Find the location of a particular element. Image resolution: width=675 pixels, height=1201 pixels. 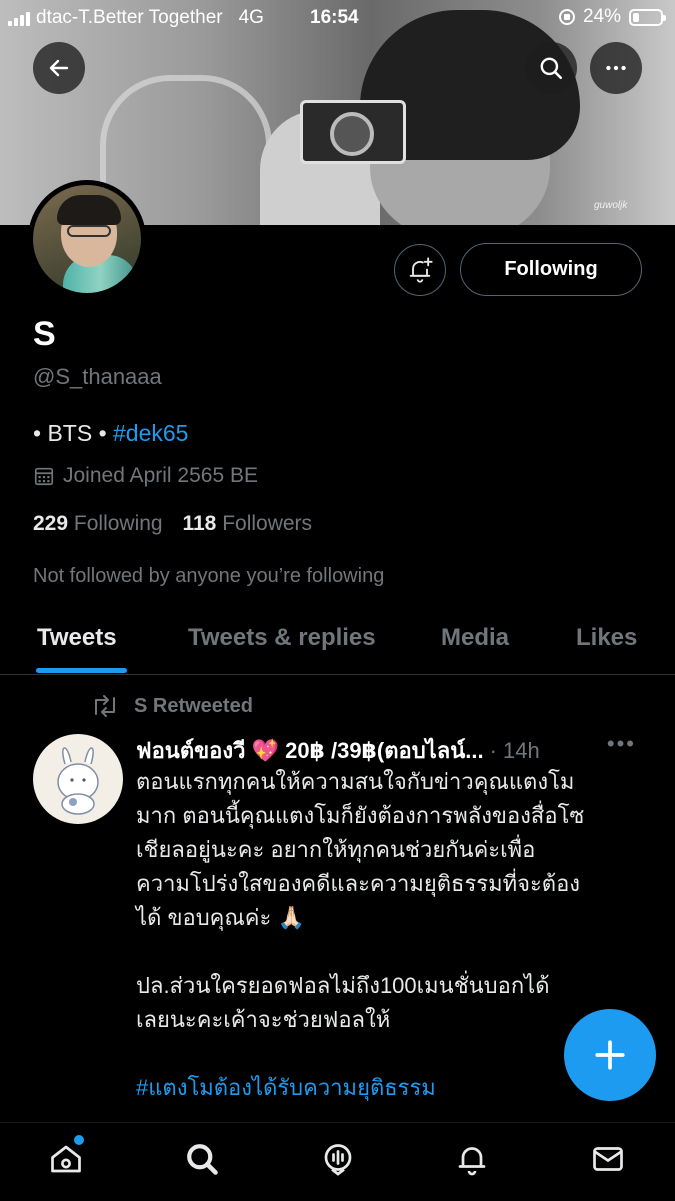

status-bar: dtac-T.Better Together 4G 16:54 24% is located at coordinates (337, 18).